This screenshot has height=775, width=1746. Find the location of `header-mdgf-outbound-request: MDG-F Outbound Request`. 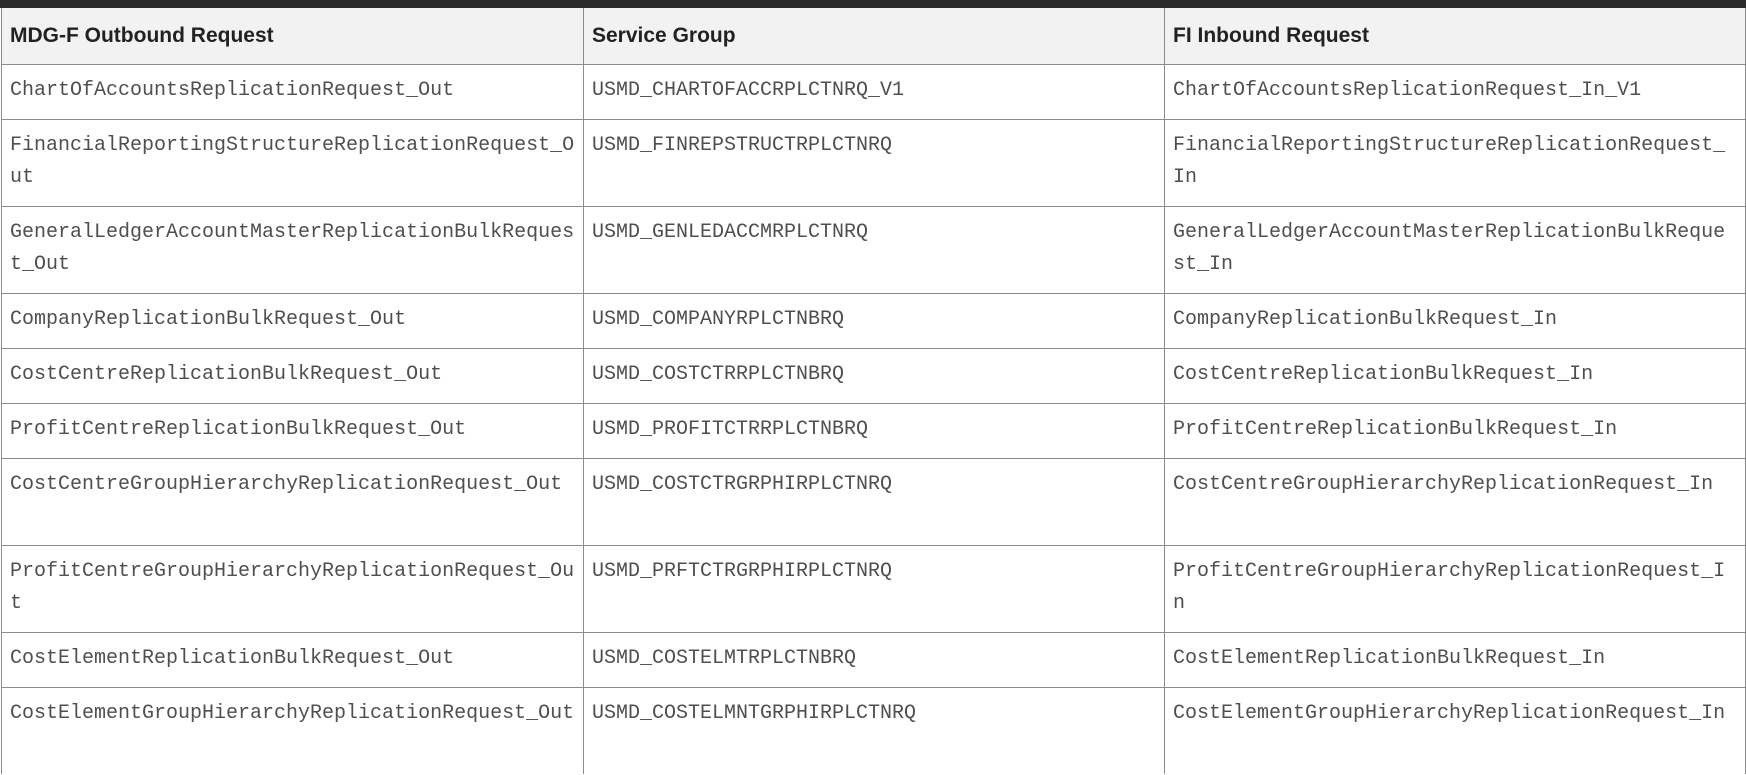

header-mdgf-outbound-request: MDG-F Outbound Request is located at coordinates (292, 36).